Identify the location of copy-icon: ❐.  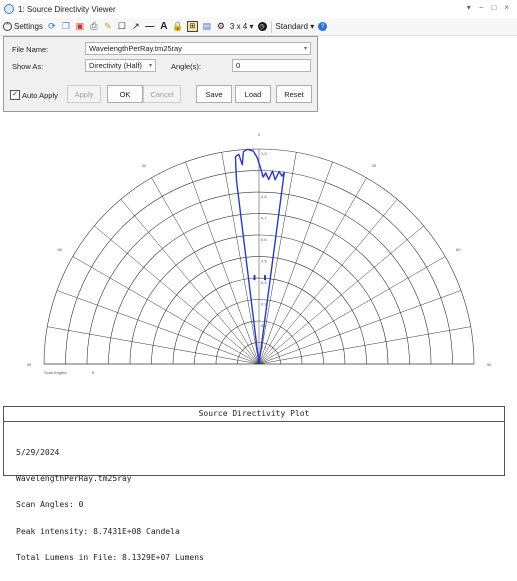
(66, 27).